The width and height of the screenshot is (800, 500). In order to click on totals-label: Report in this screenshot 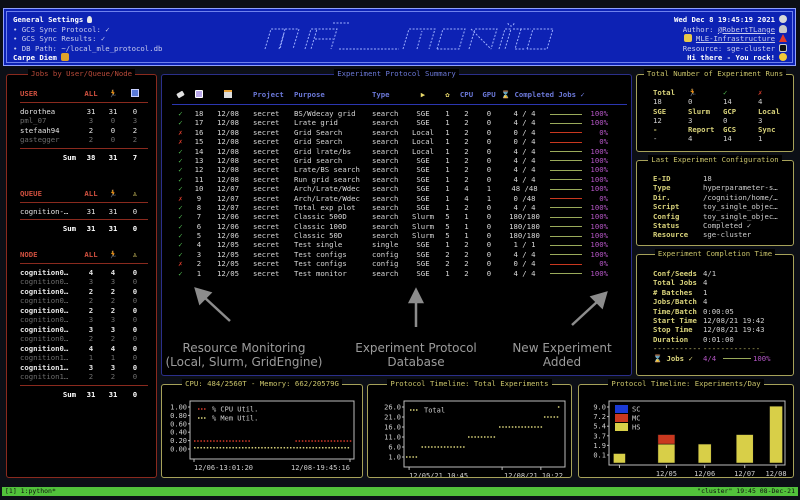, I will do `click(701, 130)`.